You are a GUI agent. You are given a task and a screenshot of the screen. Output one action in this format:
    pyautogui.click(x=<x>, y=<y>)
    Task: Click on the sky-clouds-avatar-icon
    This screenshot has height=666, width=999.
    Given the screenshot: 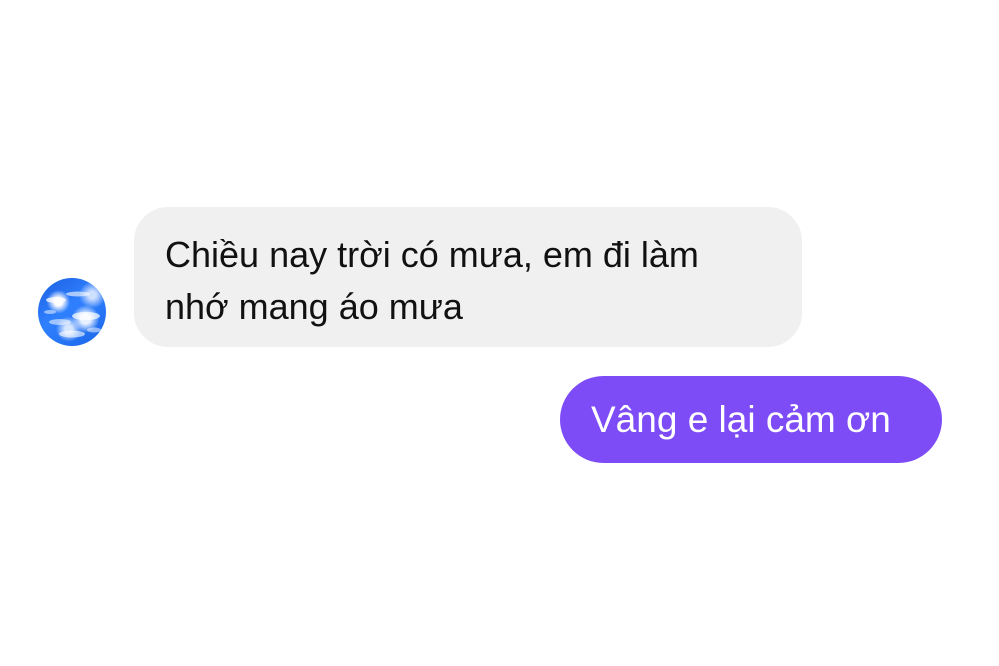 What is the action you would take?
    pyautogui.click(x=72, y=314)
    